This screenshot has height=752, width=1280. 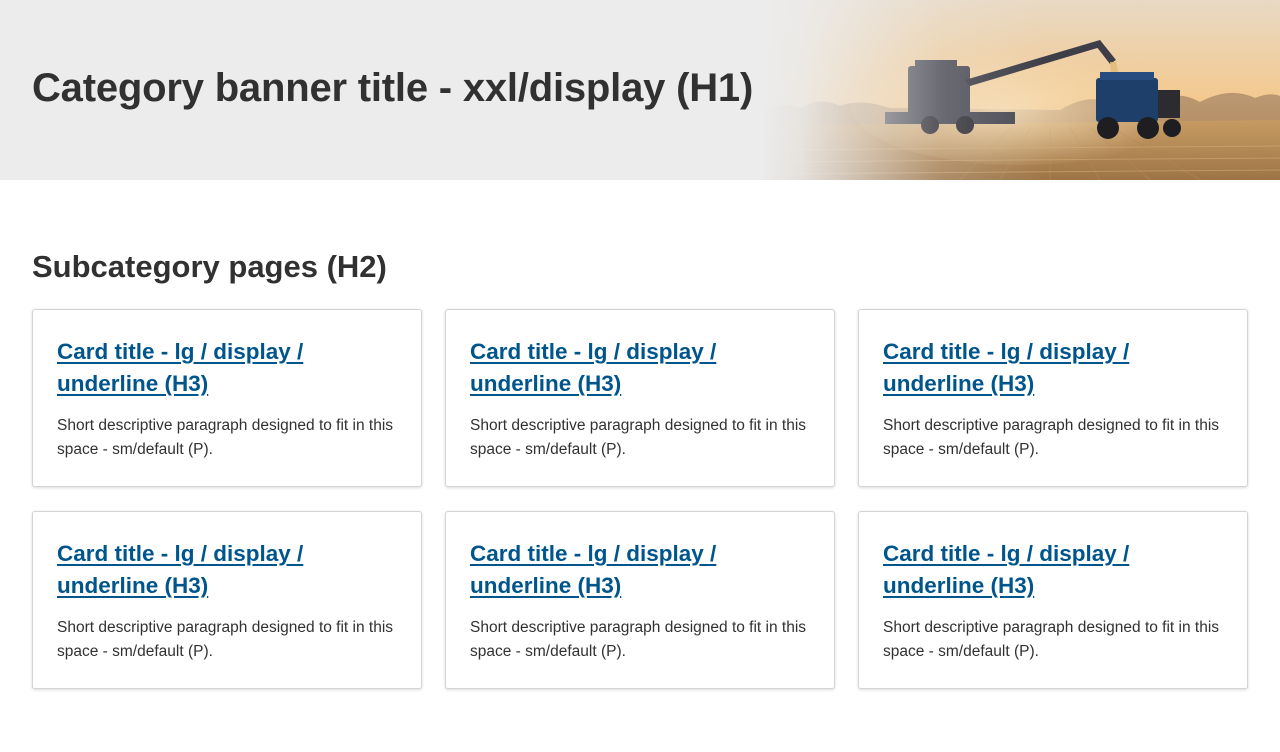 I want to click on banner-harvest-image, so click(x=1020, y=90).